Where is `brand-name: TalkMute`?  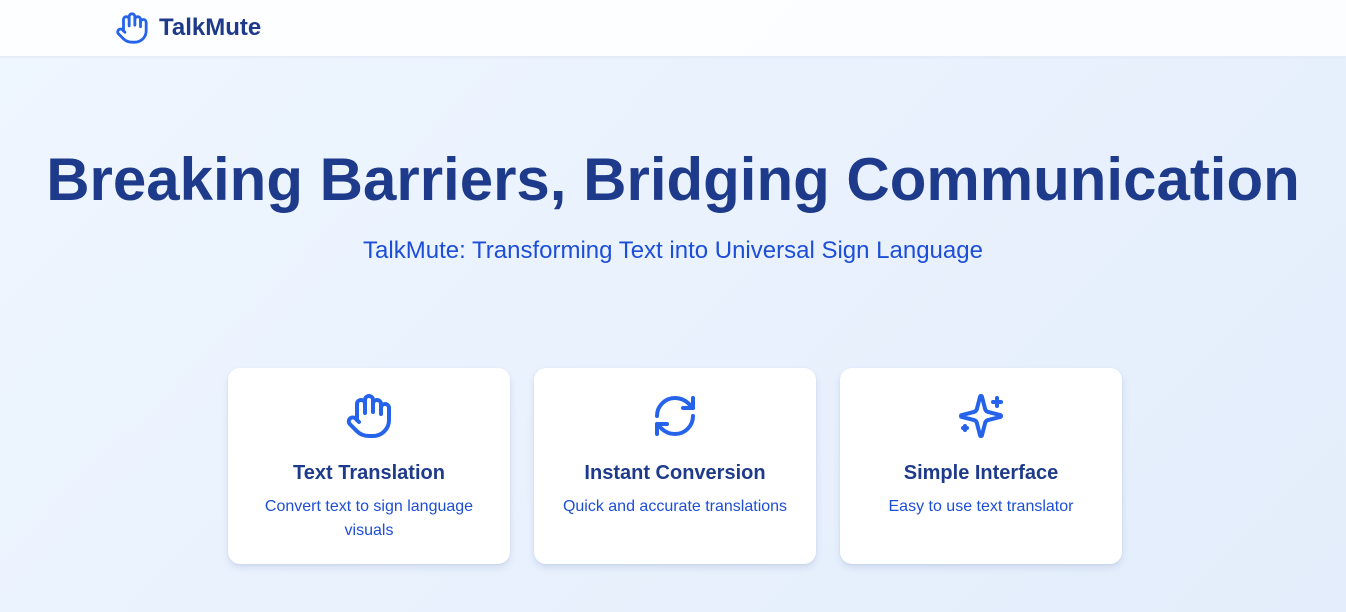 brand-name: TalkMute is located at coordinates (210, 27).